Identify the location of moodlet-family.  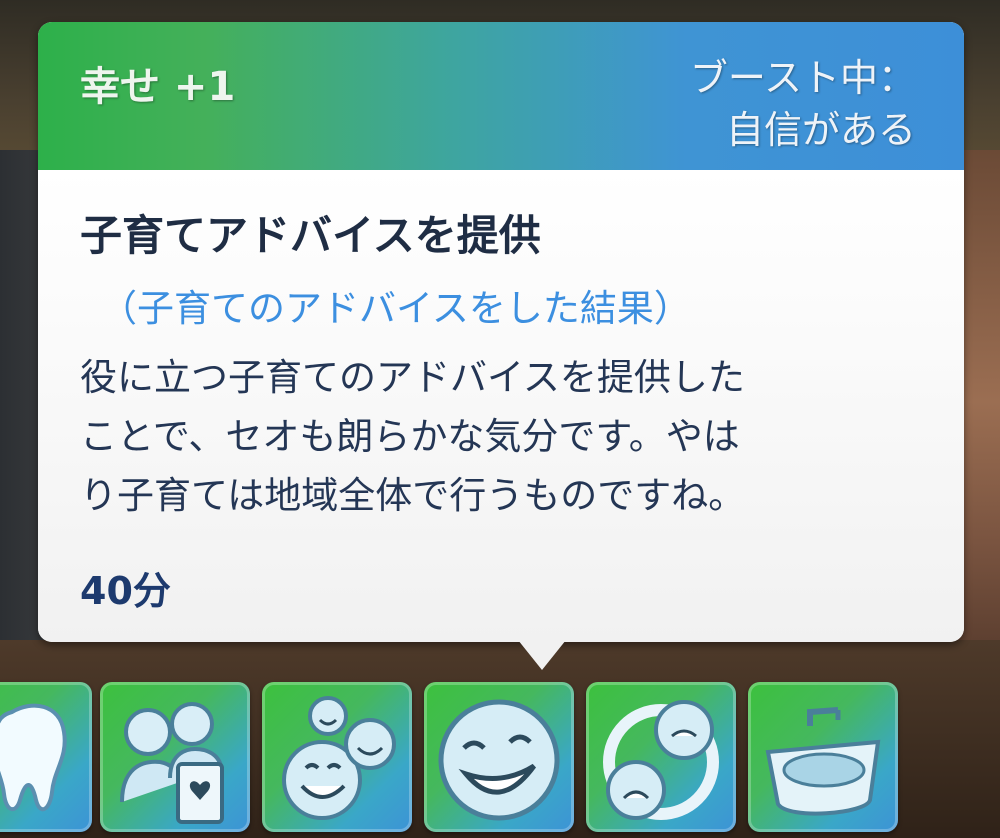
(175, 757).